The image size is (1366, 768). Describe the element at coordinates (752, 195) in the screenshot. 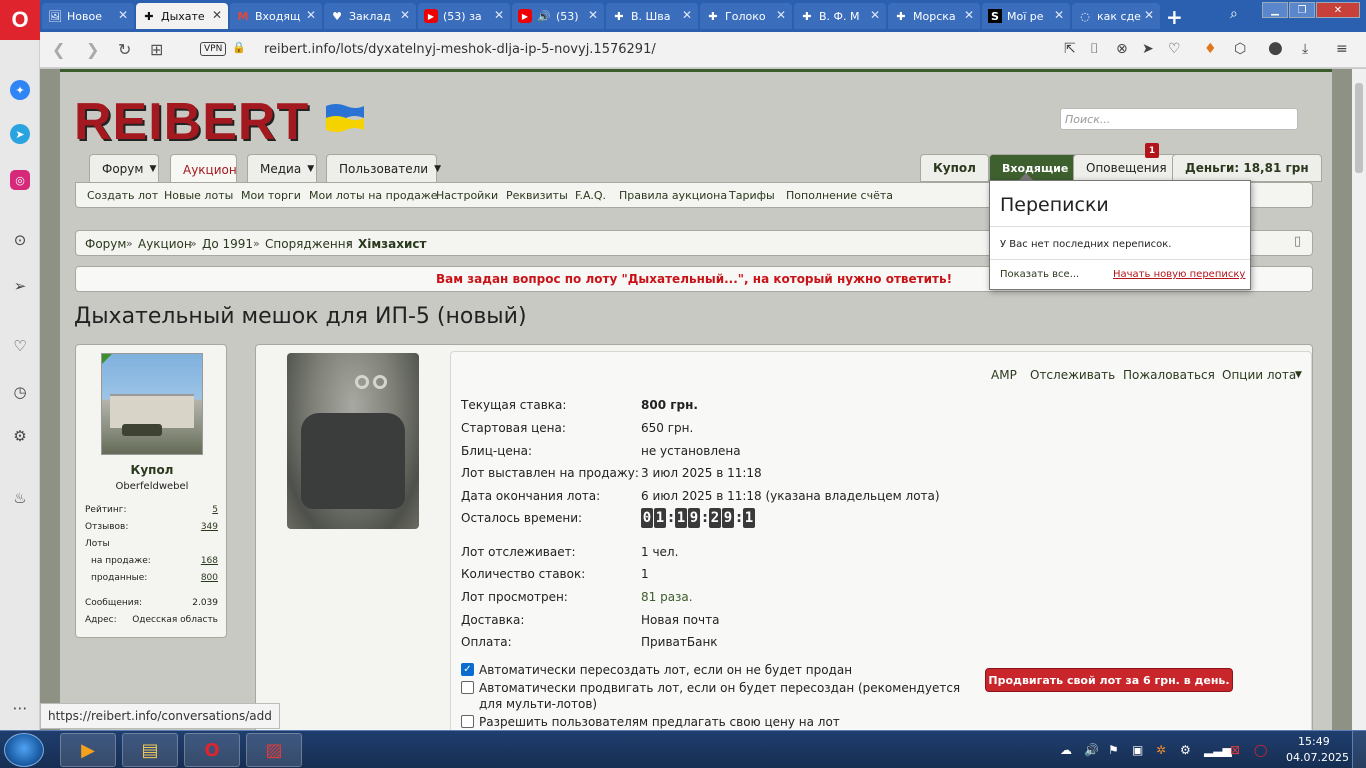

I see `subnav-tariffs: Тарифы` at that location.